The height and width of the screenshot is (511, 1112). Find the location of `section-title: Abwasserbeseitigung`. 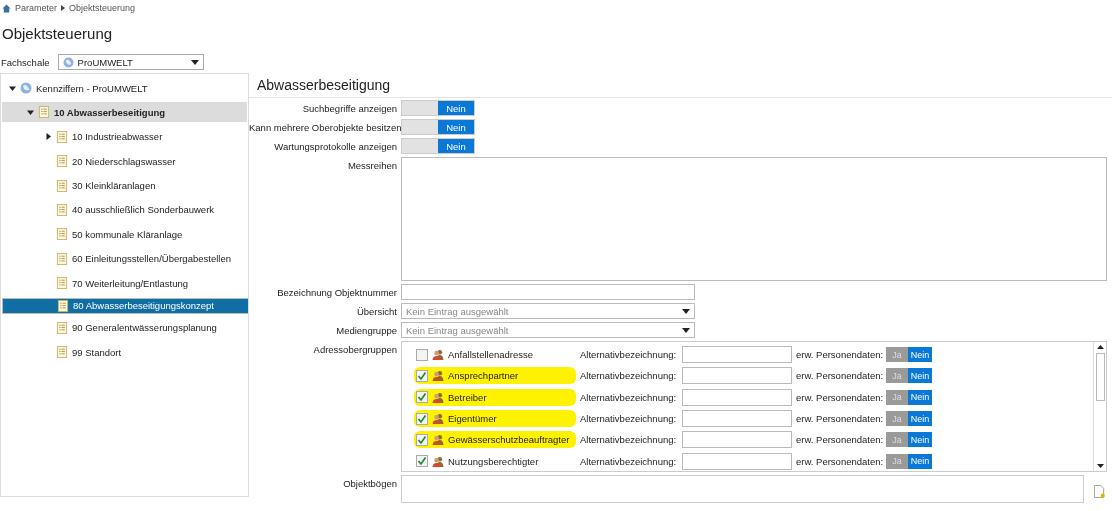

section-title: Abwasserbeseitigung is located at coordinates (680, 85).